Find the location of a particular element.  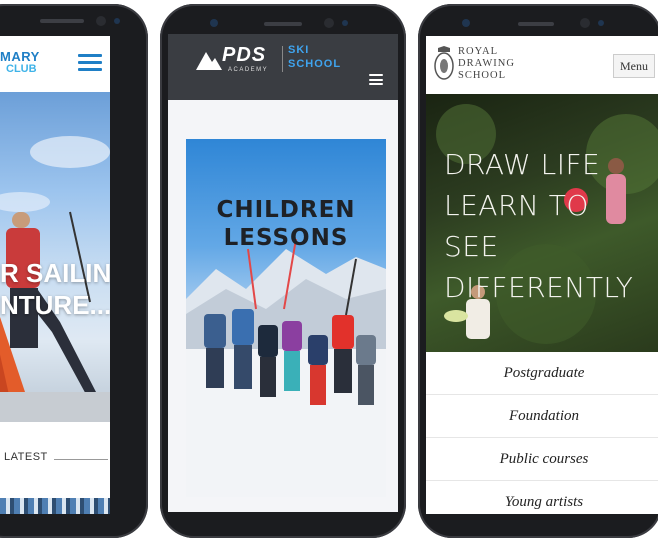

menu-button: Menu is located at coordinates (634, 66).